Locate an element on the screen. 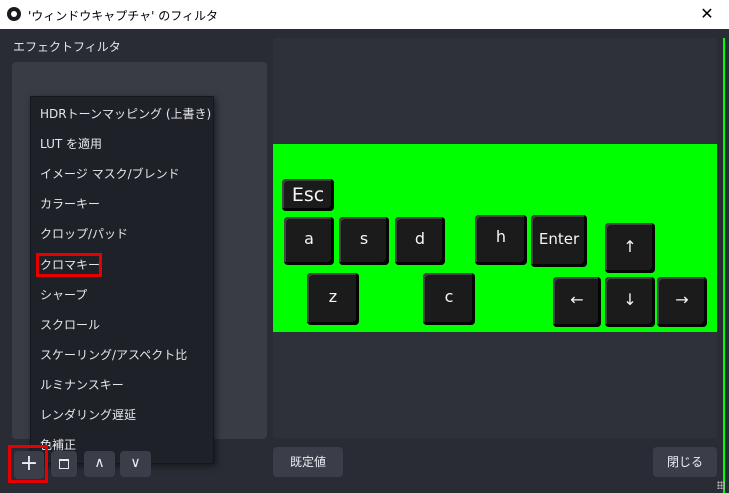 Image resolution: width=729 pixels, height=493 pixels. menu-item-apply-lut: LUT を適用 is located at coordinates (71, 144).